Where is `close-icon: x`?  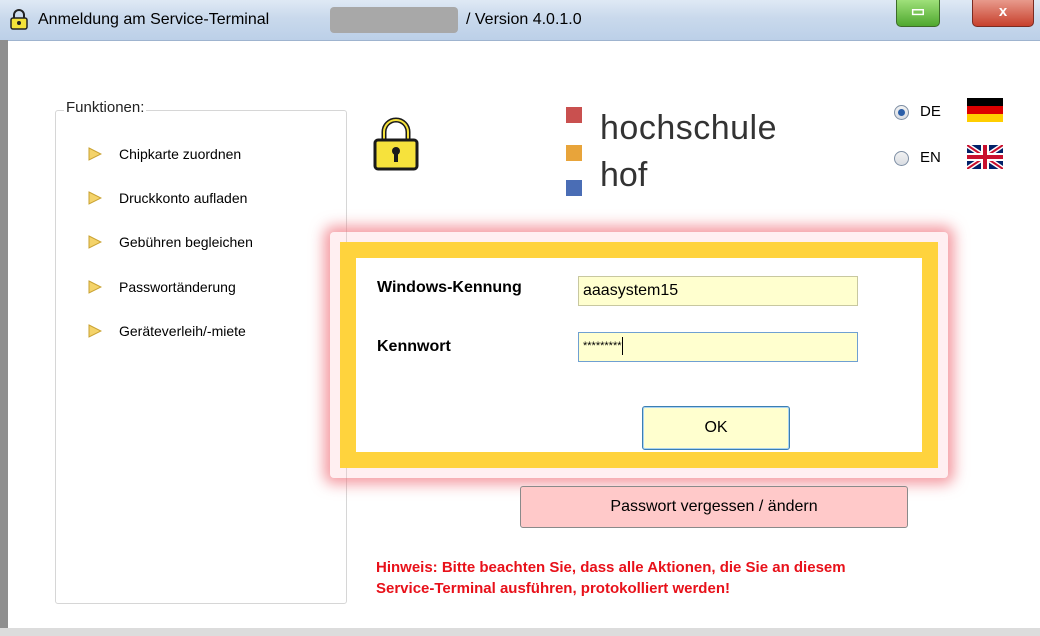 close-icon: x is located at coordinates (1003, 11).